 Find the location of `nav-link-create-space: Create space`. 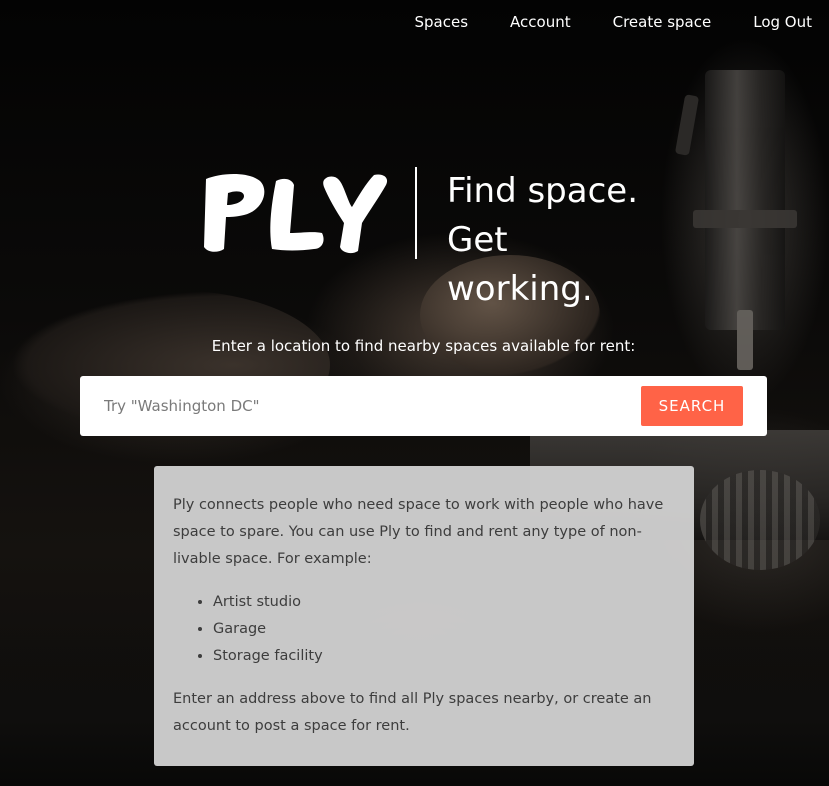

nav-link-create-space: Create space is located at coordinates (662, 22).